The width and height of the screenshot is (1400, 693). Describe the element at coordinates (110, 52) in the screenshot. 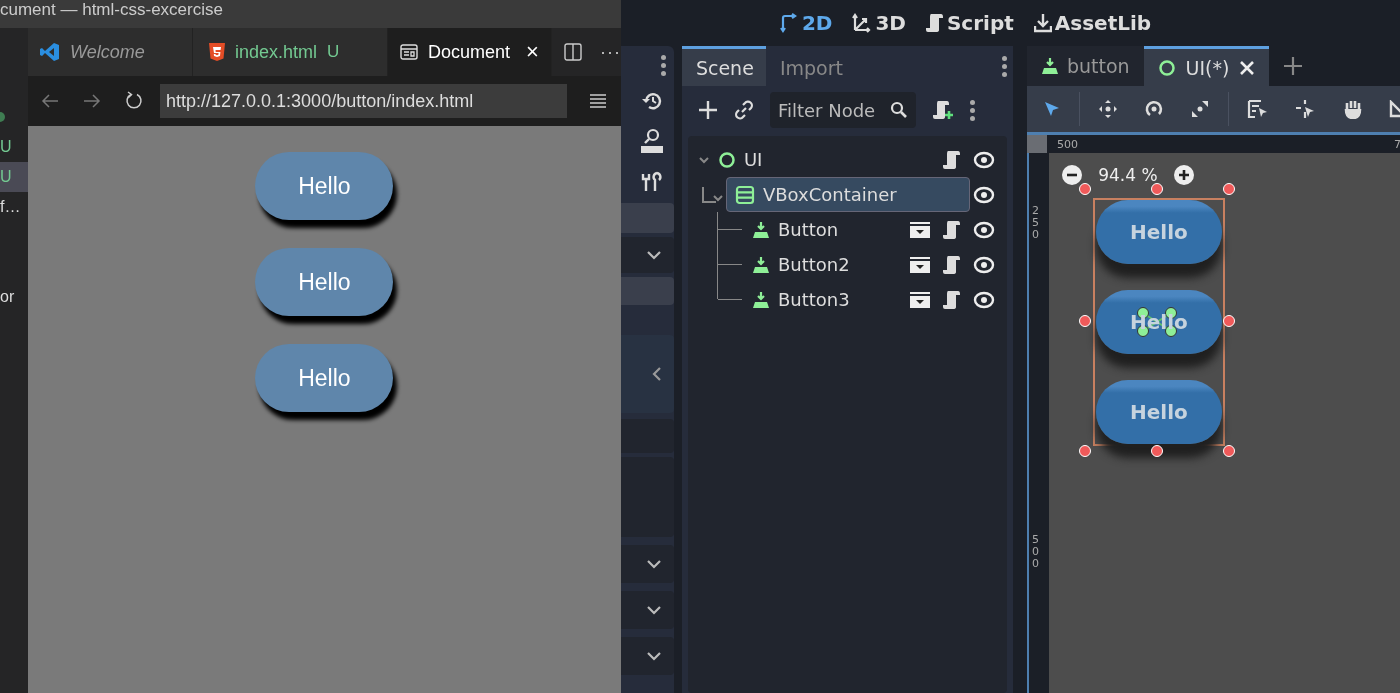

I see `editor-tab: Welcome` at that location.